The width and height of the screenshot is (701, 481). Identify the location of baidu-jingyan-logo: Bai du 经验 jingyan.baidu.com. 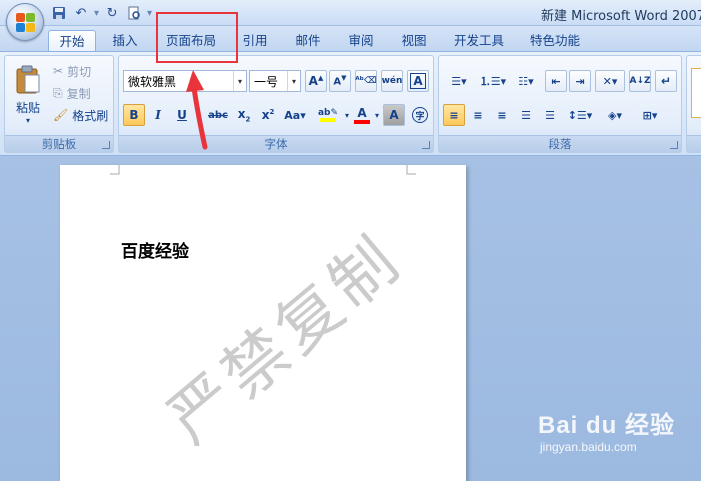
(606, 429).